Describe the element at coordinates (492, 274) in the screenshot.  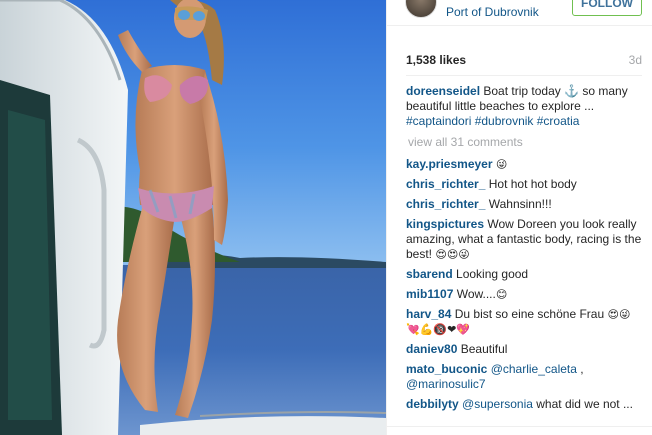
I see `comment-text: Looking good` at that location.